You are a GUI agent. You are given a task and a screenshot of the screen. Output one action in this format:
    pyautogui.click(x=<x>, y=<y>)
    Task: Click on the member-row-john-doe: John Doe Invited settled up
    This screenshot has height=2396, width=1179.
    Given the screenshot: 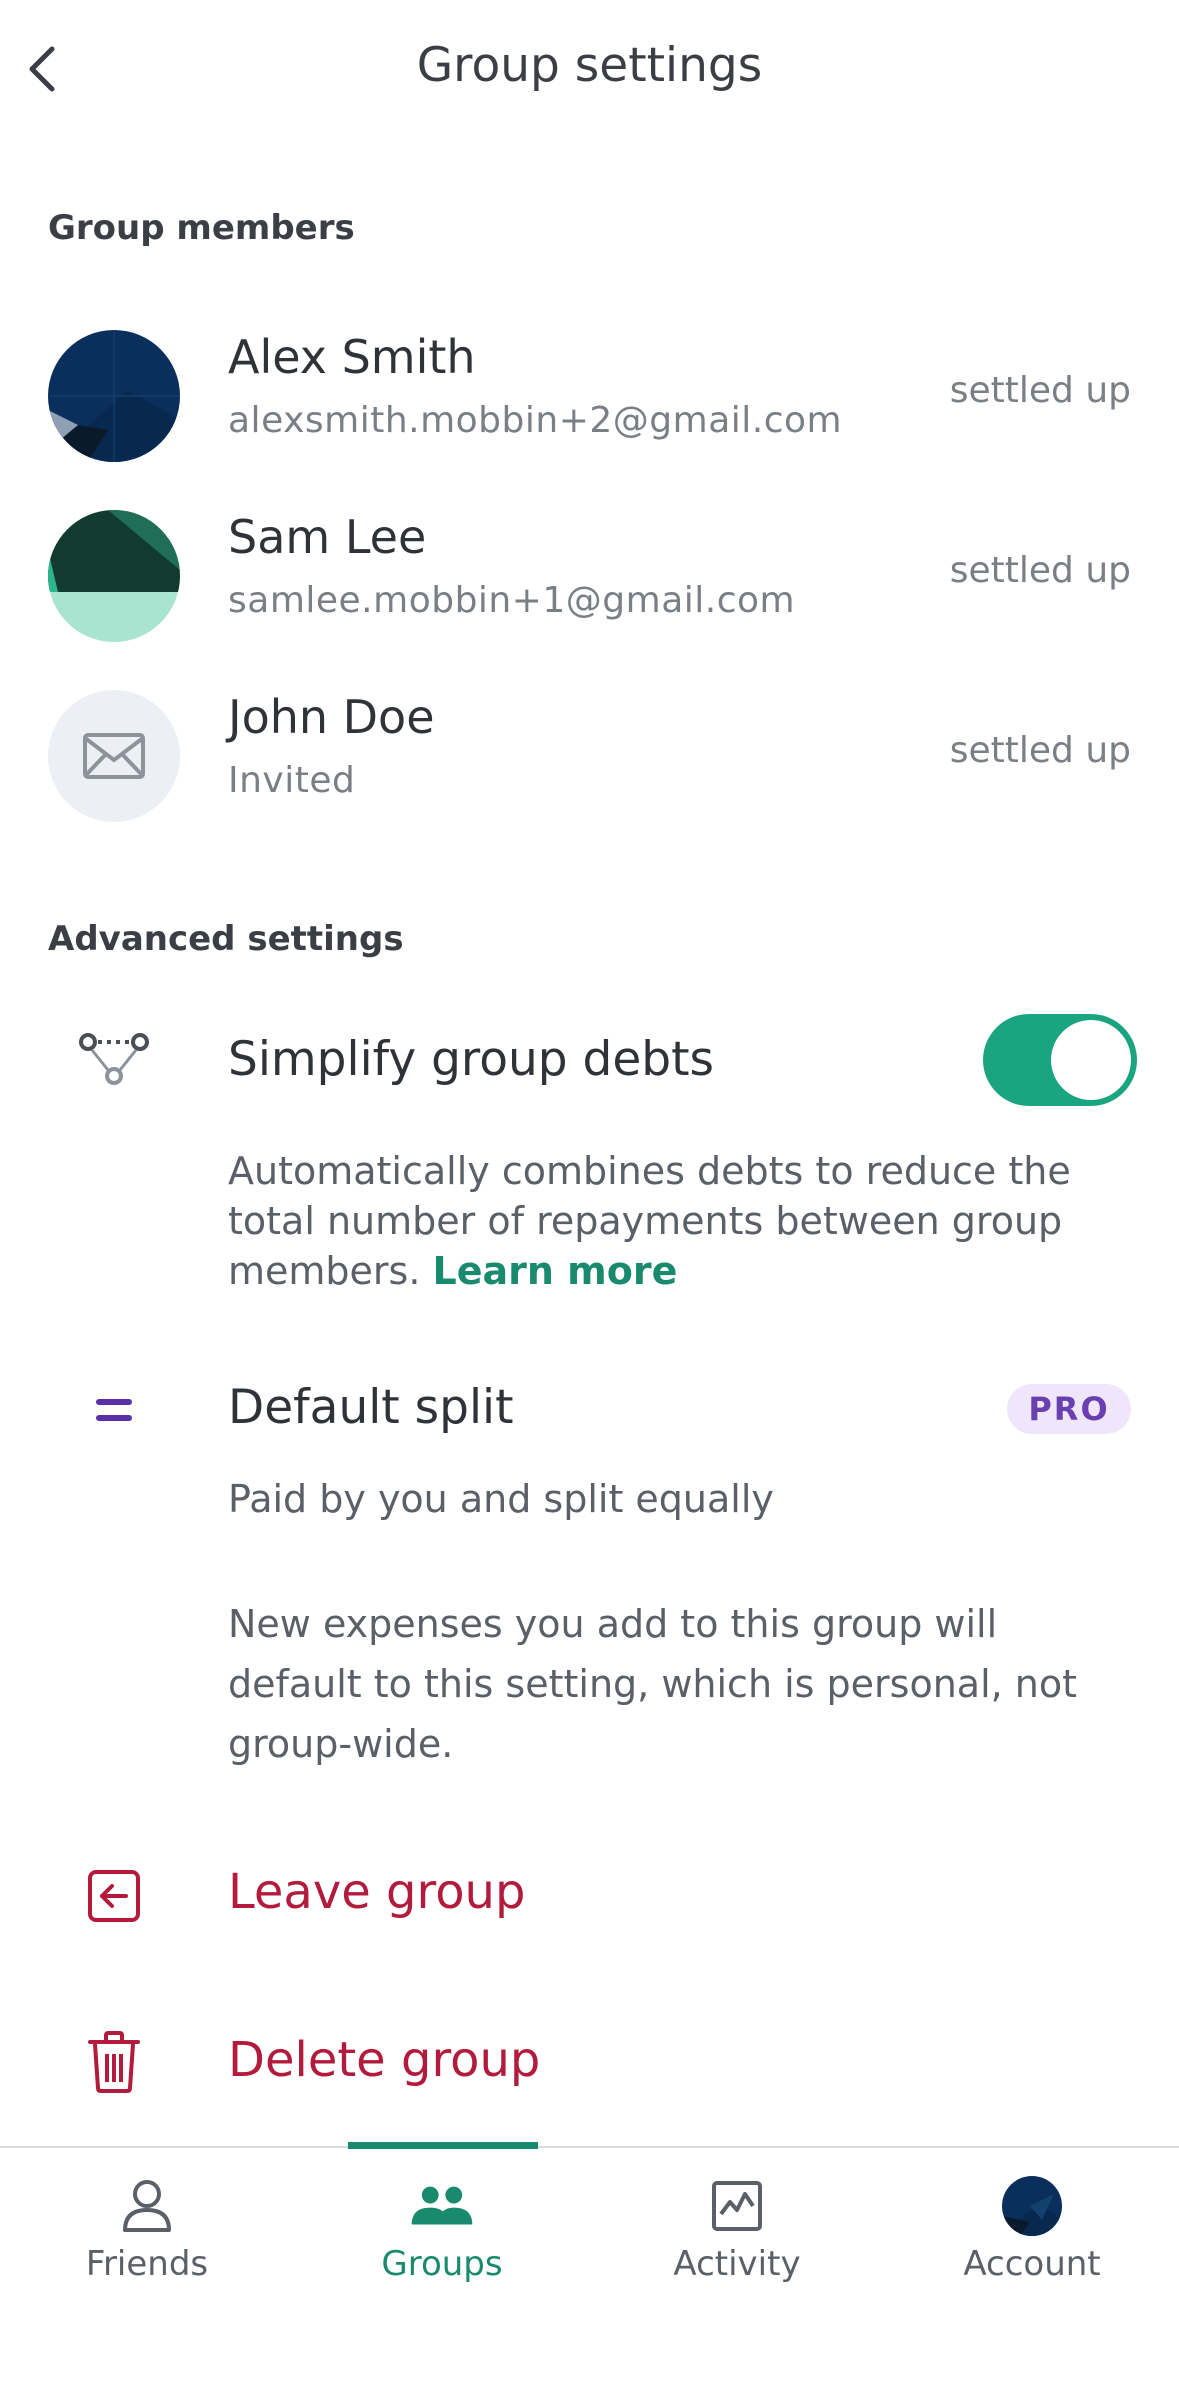 What is the action you would take?
    pyautogui.click(x=589, y=755)
    